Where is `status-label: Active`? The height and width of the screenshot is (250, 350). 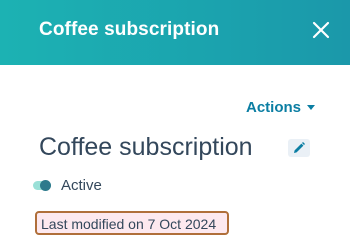 status-label: Active is located at coordinates (81, 185).